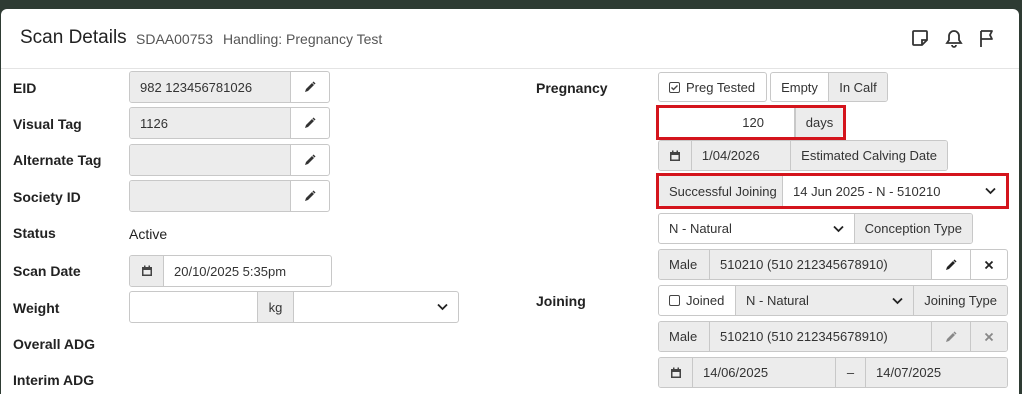  I want to click on joined-checkbox: Joined, so click(698, 300).